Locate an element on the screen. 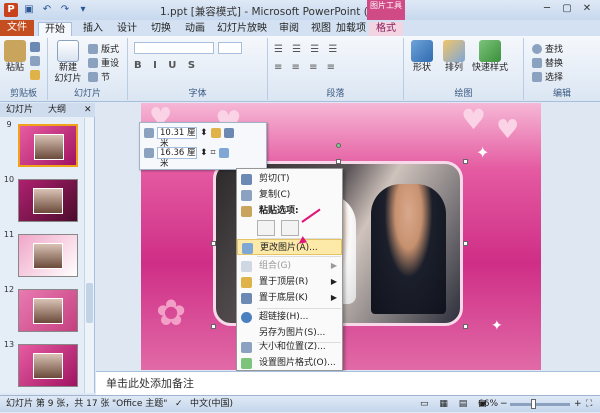 The width and height of the screenshot is (600, 413). crop-icon: ⌗ is located at coordinates (213, 153).